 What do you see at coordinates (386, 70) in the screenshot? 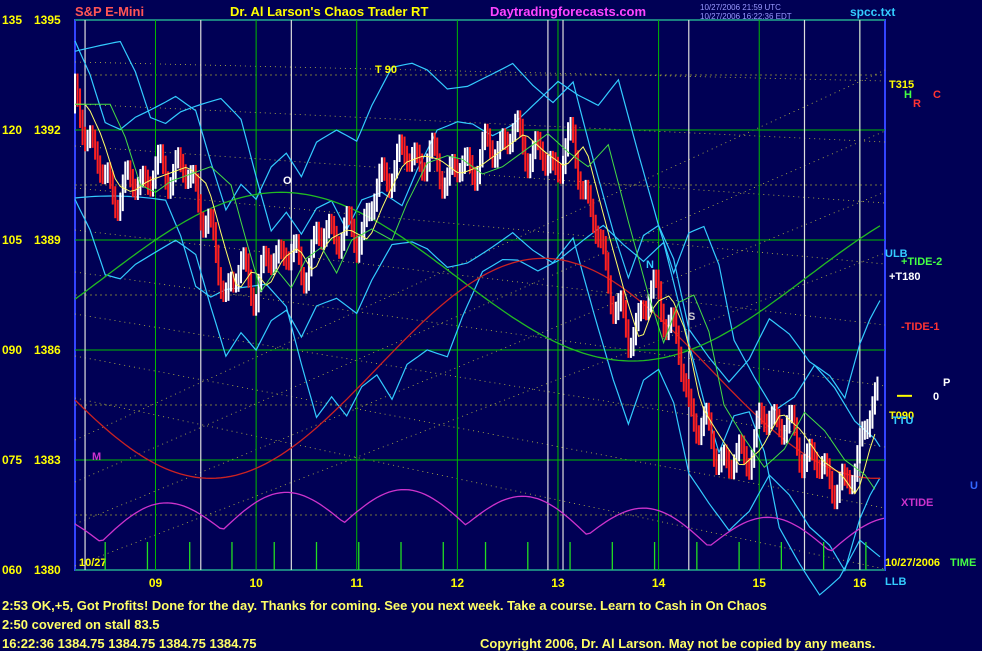
I see `annotation-label: T 90` at bounding box center [386, 70].